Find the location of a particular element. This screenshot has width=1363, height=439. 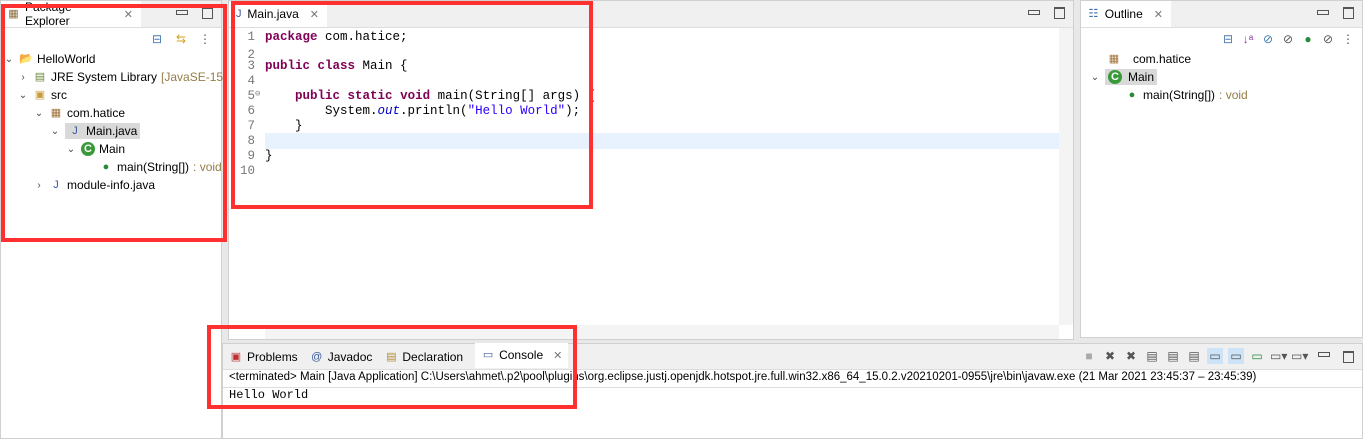

tree-label: Main is located at coordinates (1141, 77).